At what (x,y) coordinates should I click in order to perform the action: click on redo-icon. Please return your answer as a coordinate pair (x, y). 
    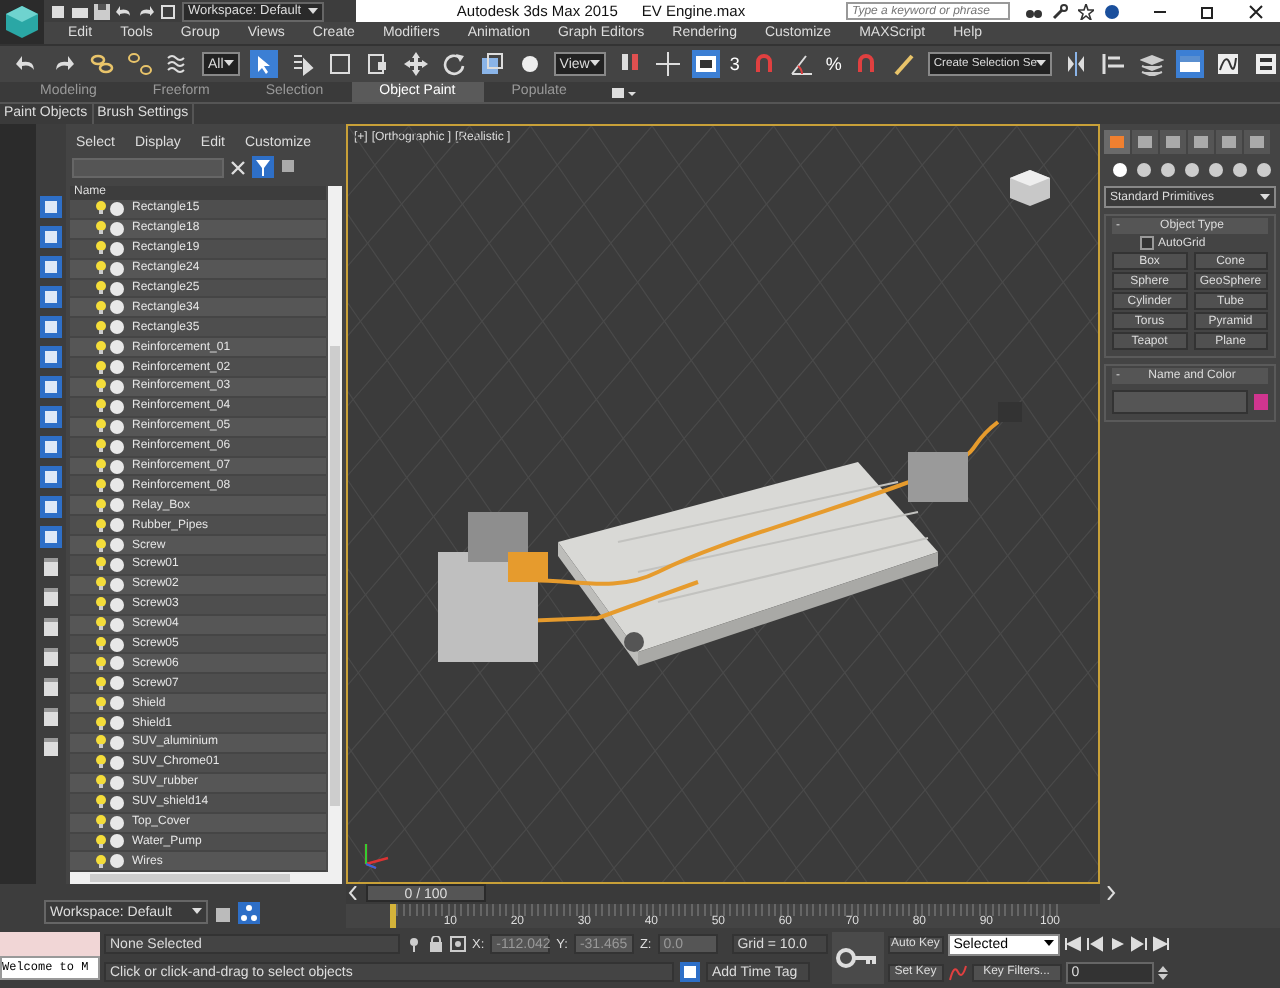
    Looking at the image, I should click on (146, 11).